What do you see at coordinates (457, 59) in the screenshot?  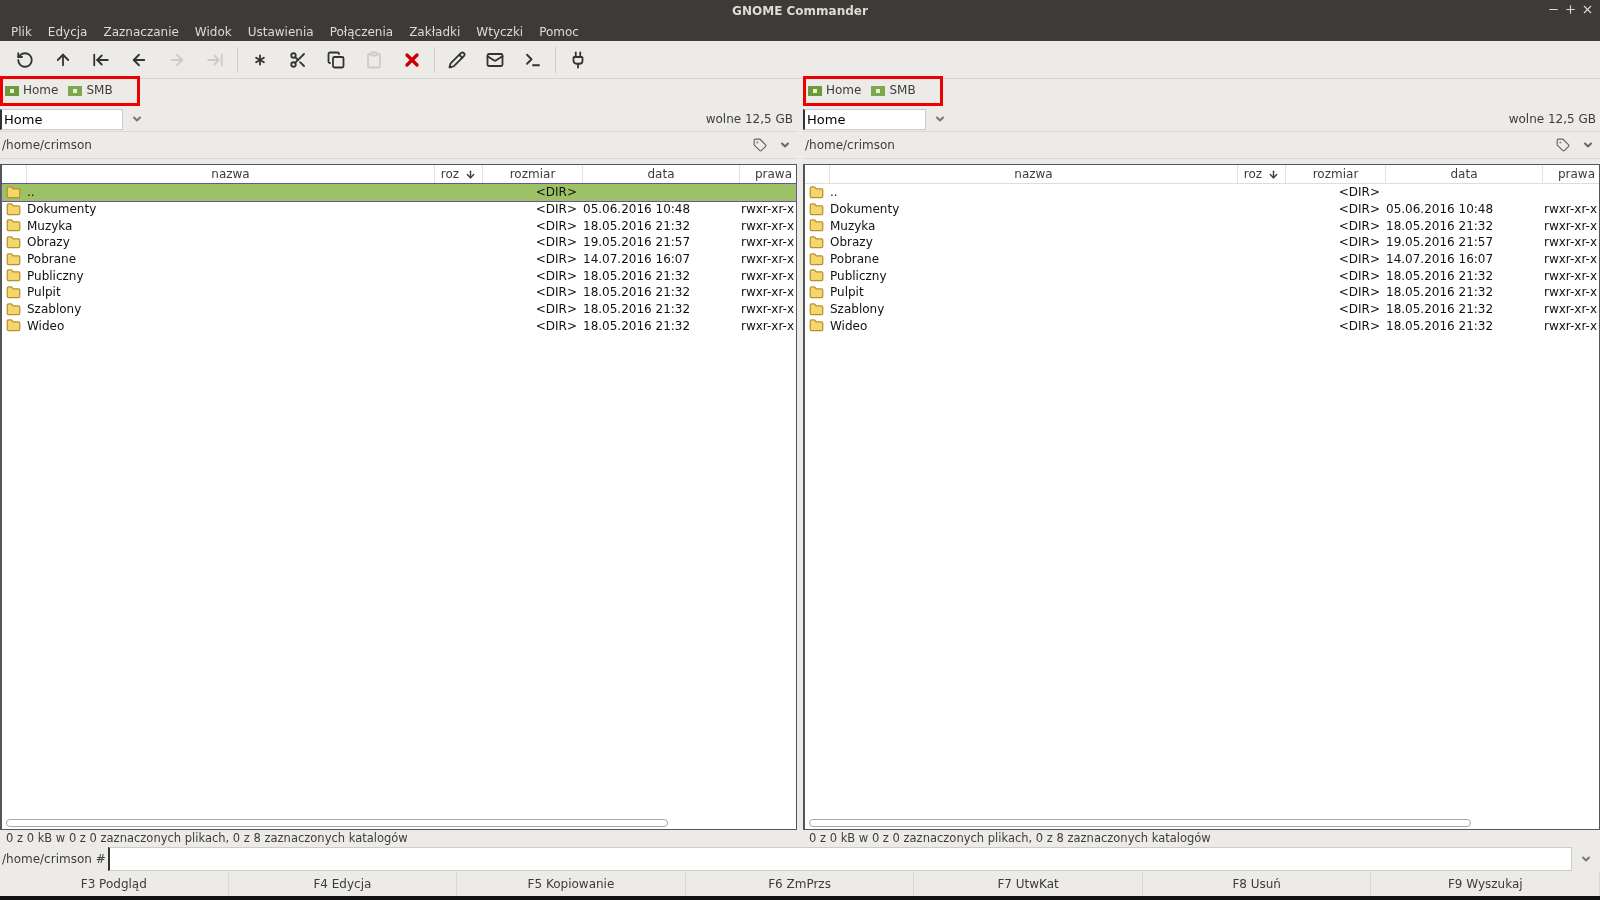 I see `pencil-icon` at bounding box center [457, 59].